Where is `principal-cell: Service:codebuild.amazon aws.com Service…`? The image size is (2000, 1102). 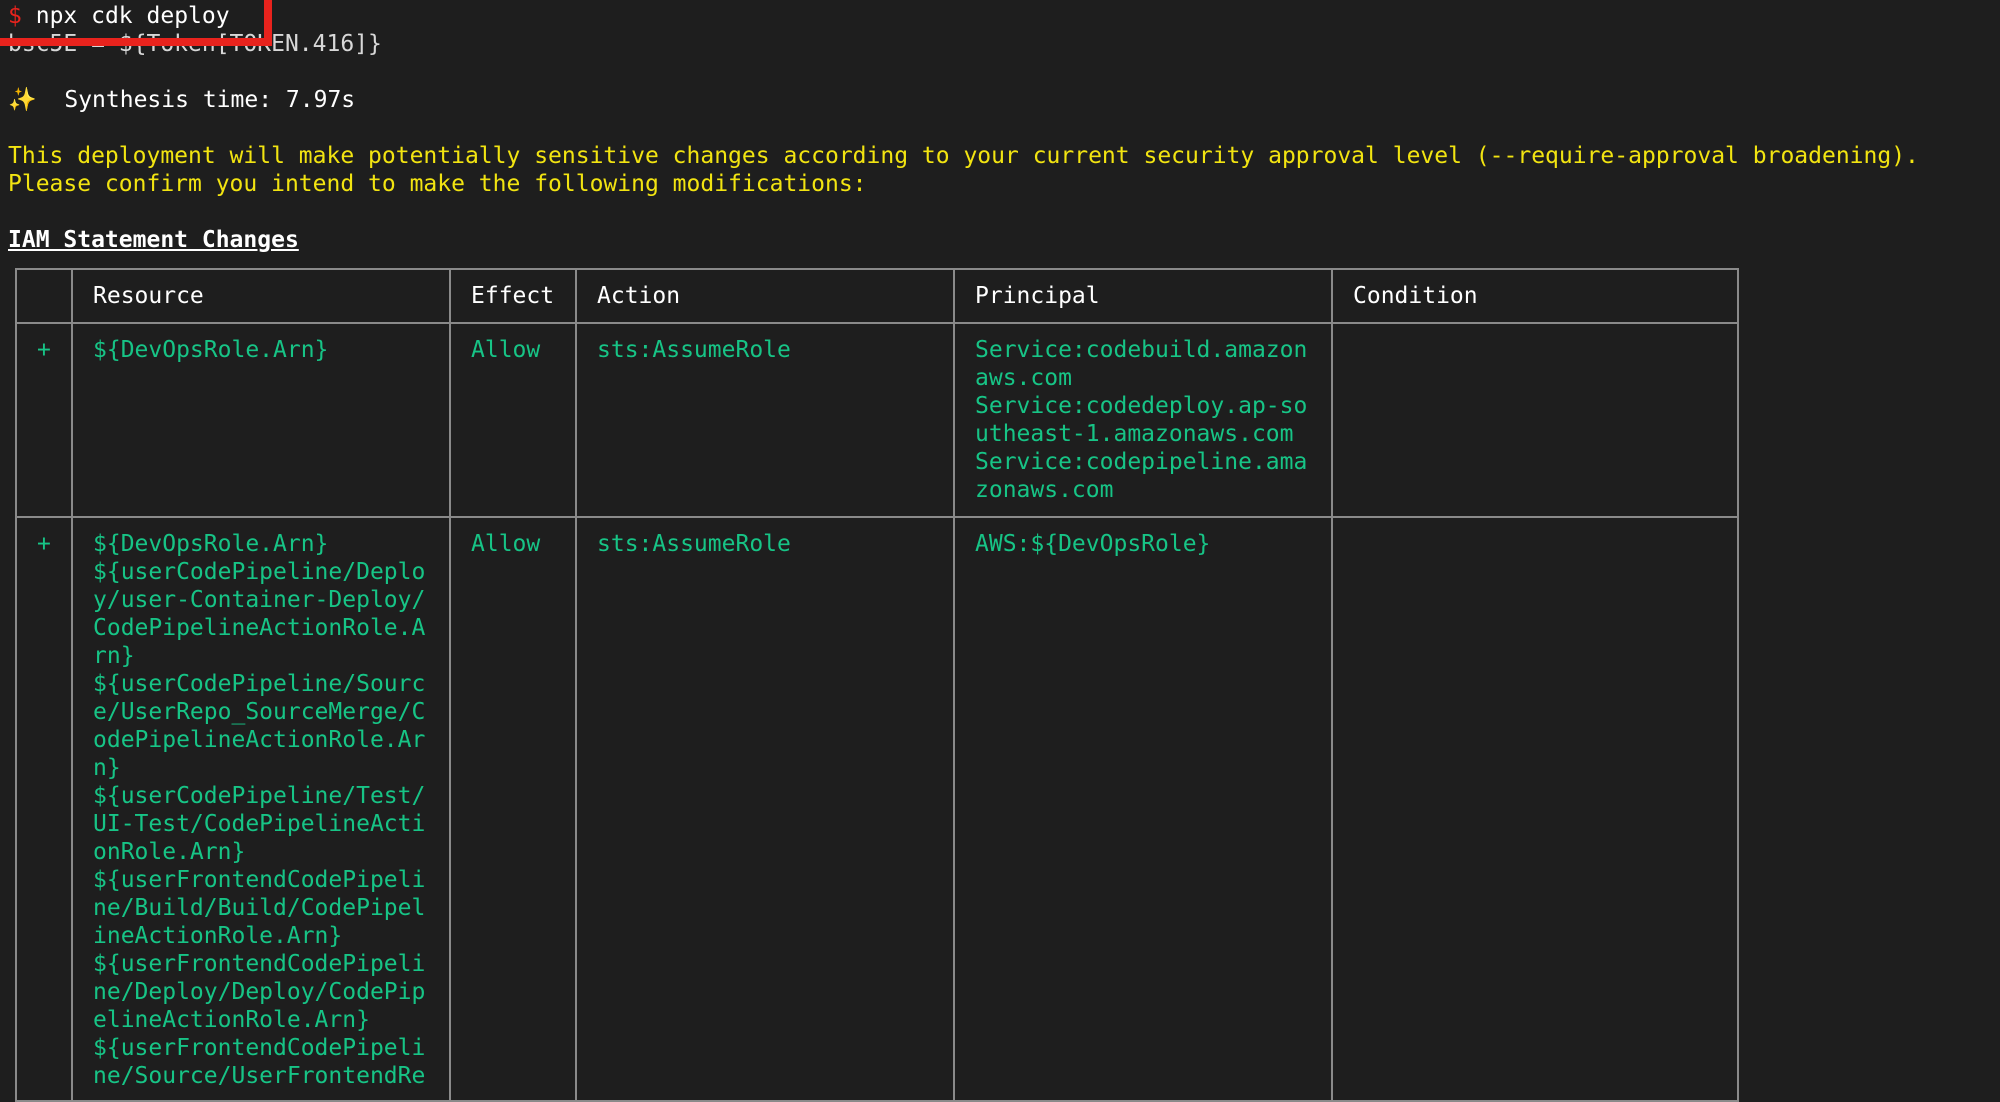
principal-cell: Service:codebuild.amazon aws.com Service… is located at coordinates (1143, 420).